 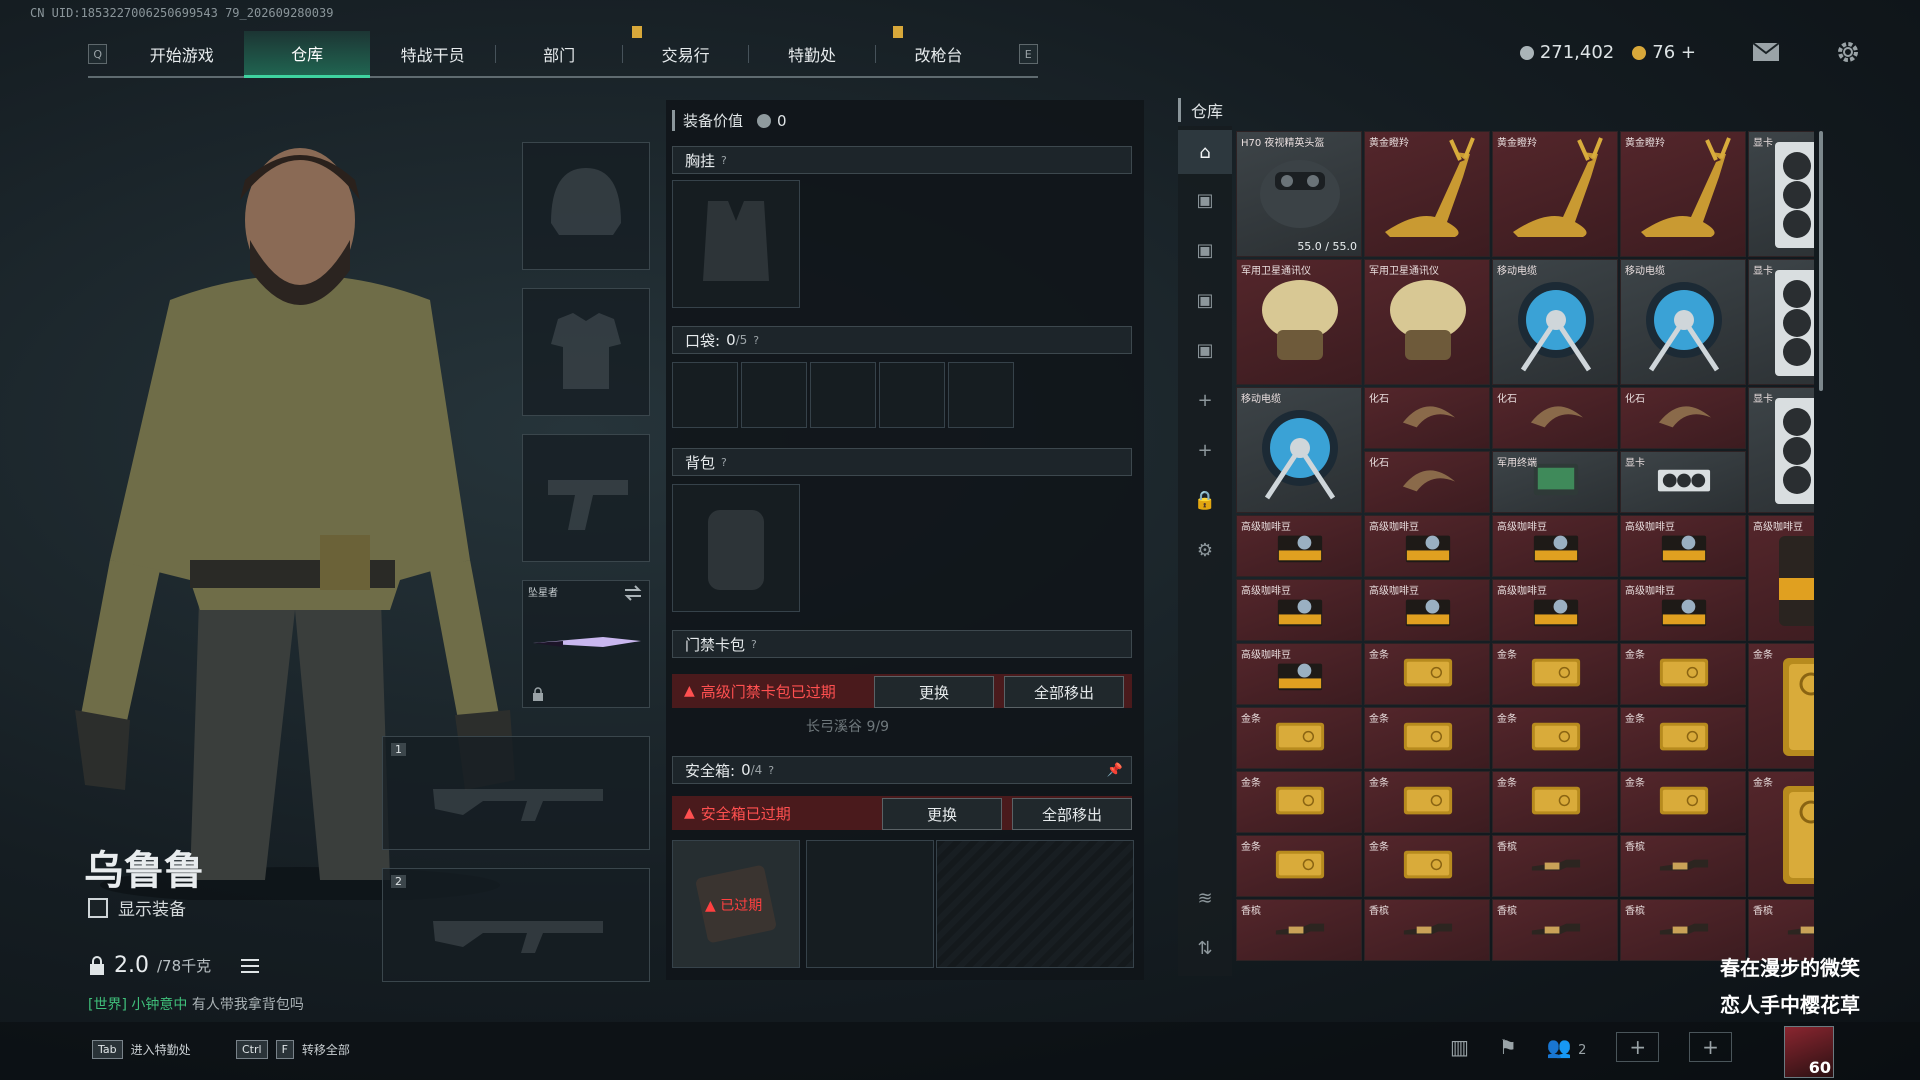 I want to click on primary-weapon-slot-1: 1, so click(x=516, y=793).